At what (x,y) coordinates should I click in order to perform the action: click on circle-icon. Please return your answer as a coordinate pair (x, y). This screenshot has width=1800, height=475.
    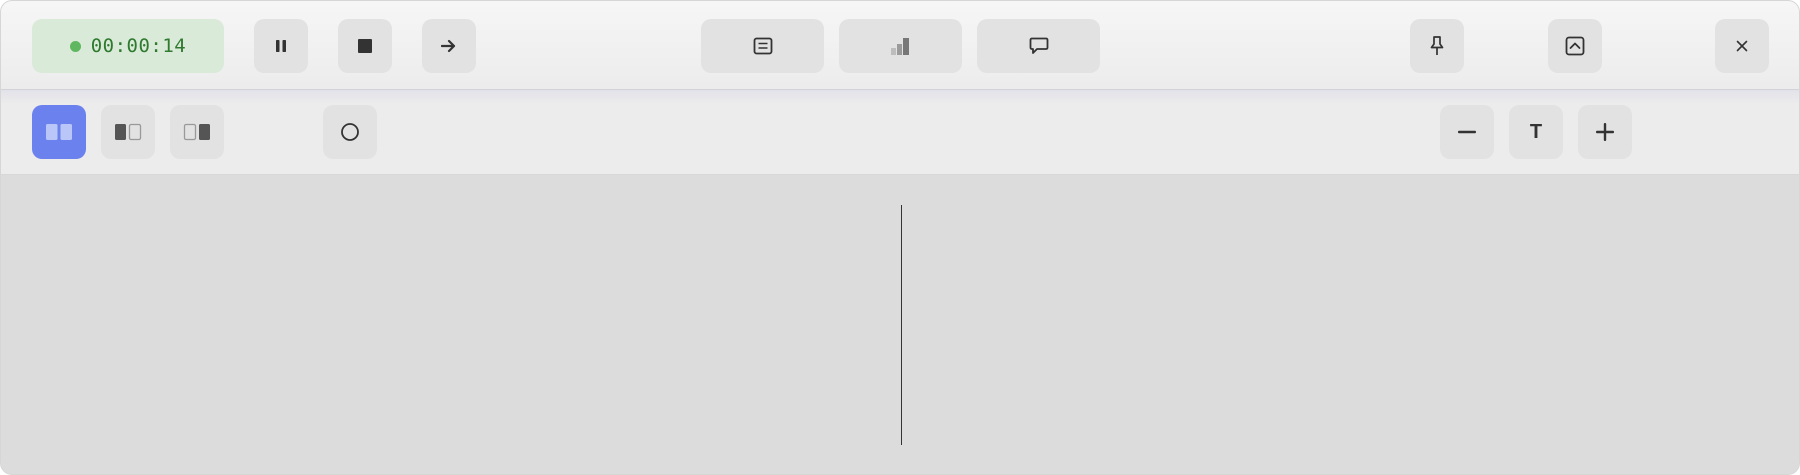
    Looking at the image, I should click on (350, 132).